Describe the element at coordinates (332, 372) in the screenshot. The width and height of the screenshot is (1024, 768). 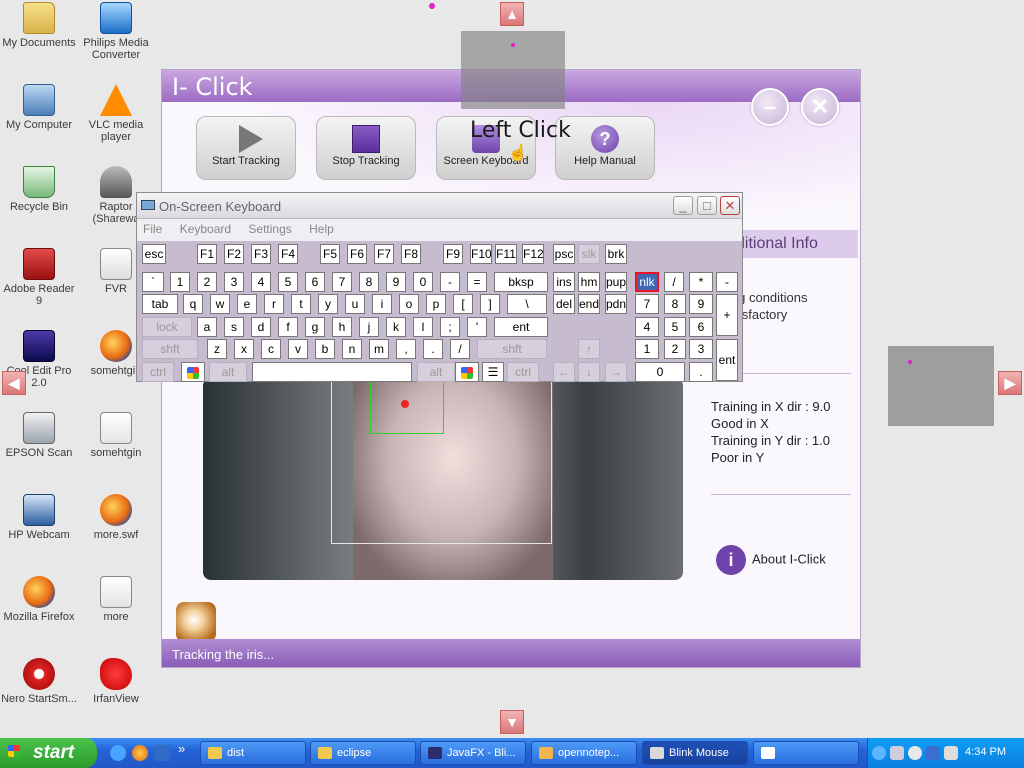
I see `space-key` at that location.